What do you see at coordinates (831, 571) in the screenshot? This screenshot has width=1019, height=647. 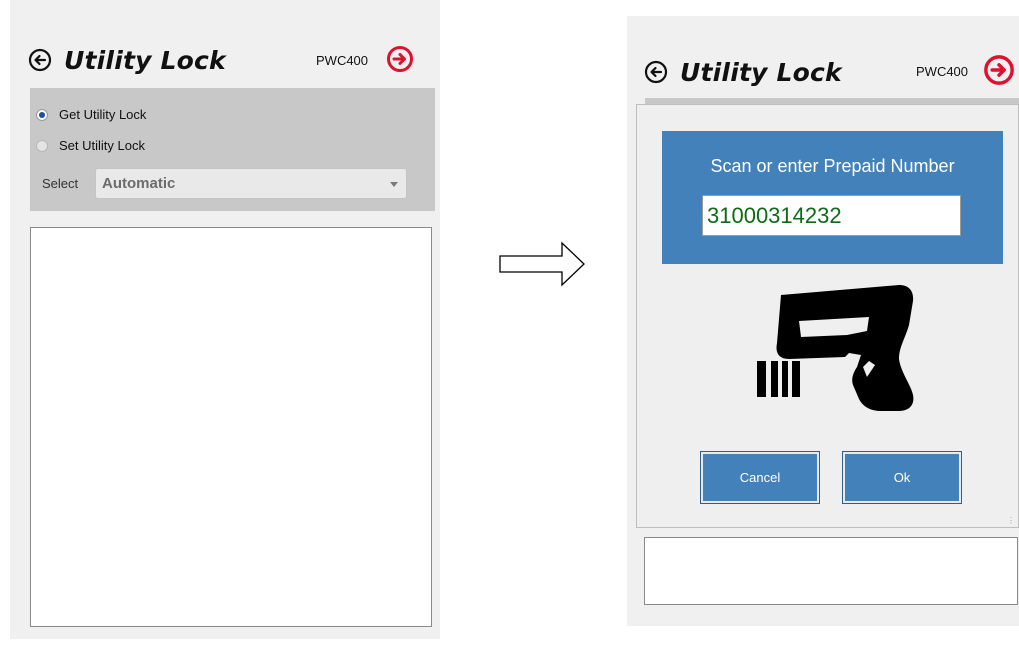 I see `results-list` at bounding box center [831, 571].